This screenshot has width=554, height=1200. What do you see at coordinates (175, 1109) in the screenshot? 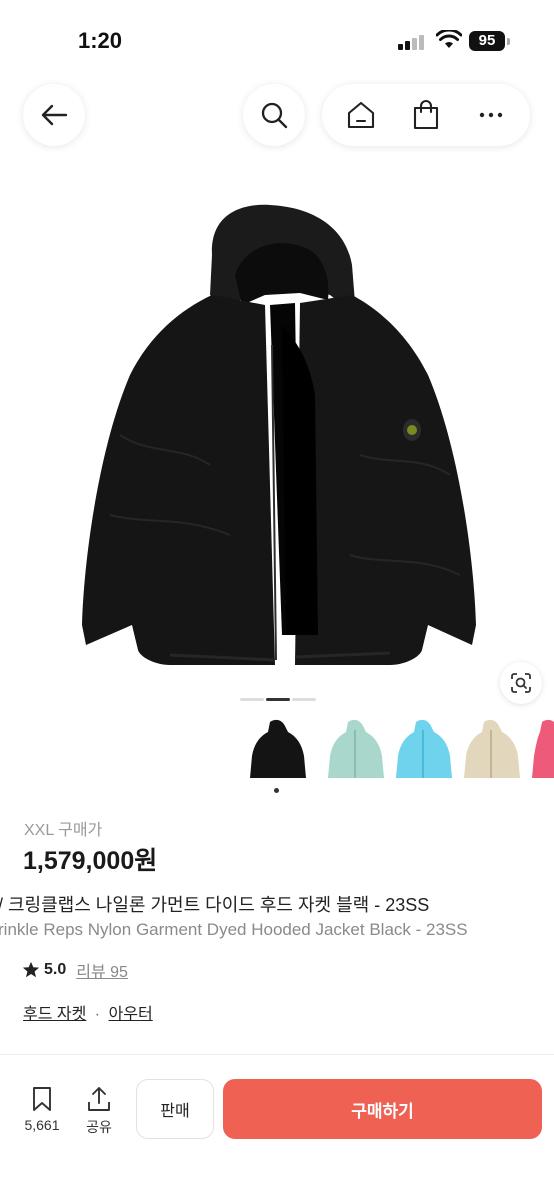
I see `sell-button: 판매` at bounding box center [175, 1109].